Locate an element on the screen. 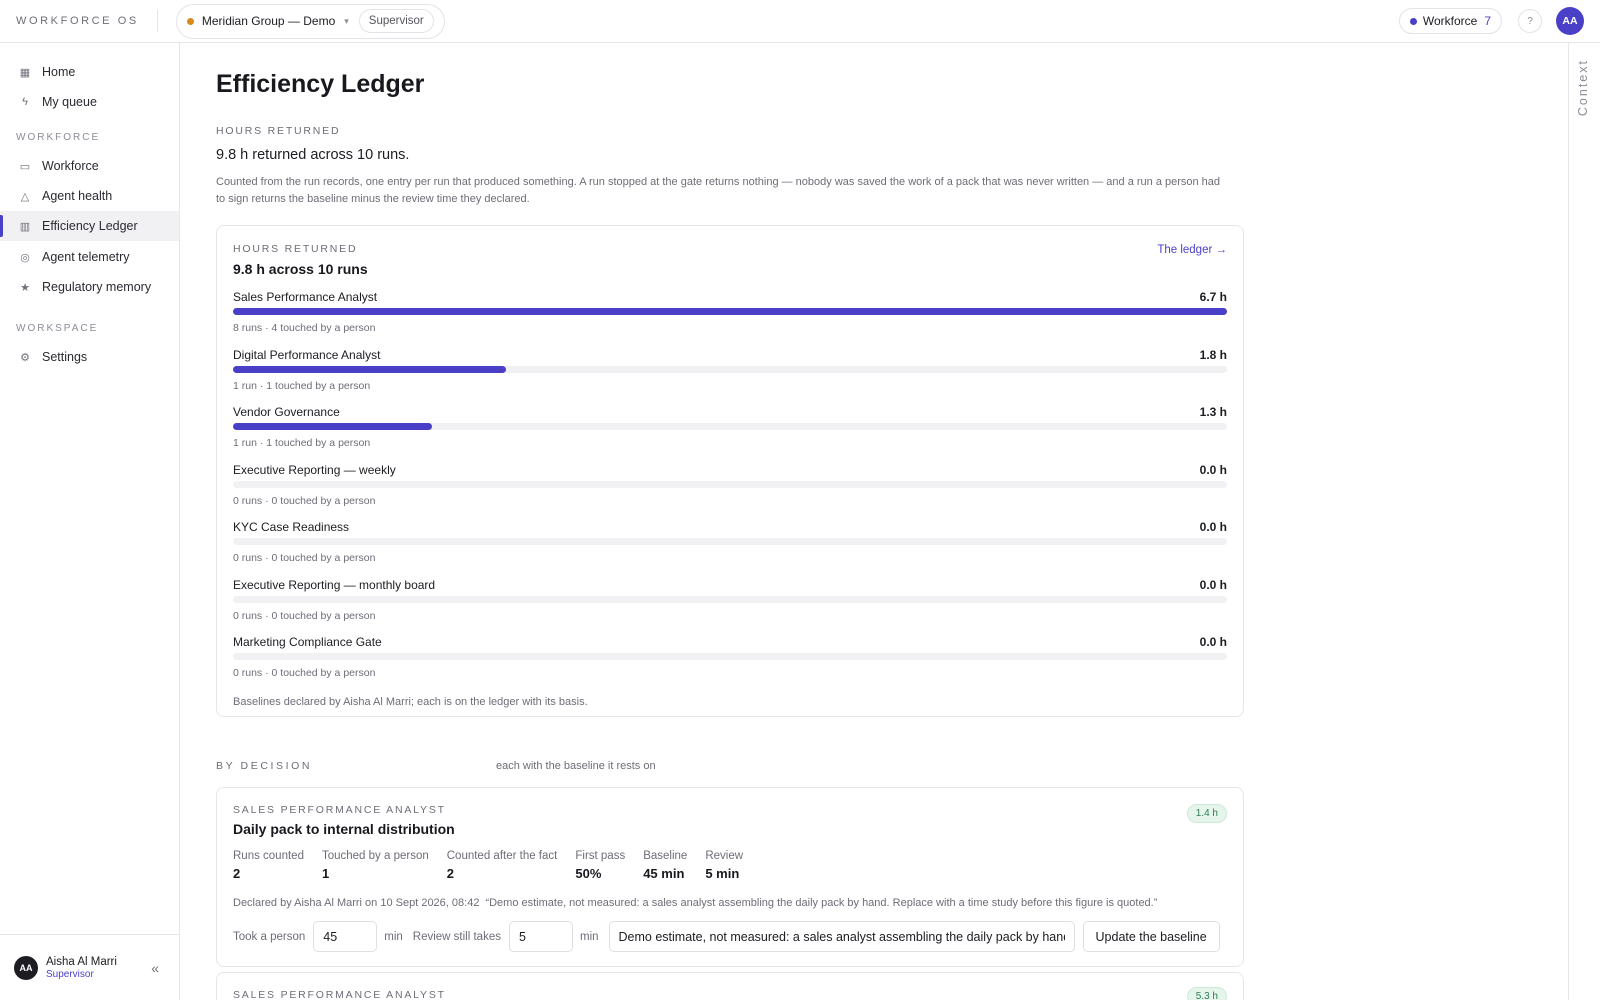 The height and width of the screenshot is (1000, 1600). warning-icon: △ is located at coordinates (25, 196).